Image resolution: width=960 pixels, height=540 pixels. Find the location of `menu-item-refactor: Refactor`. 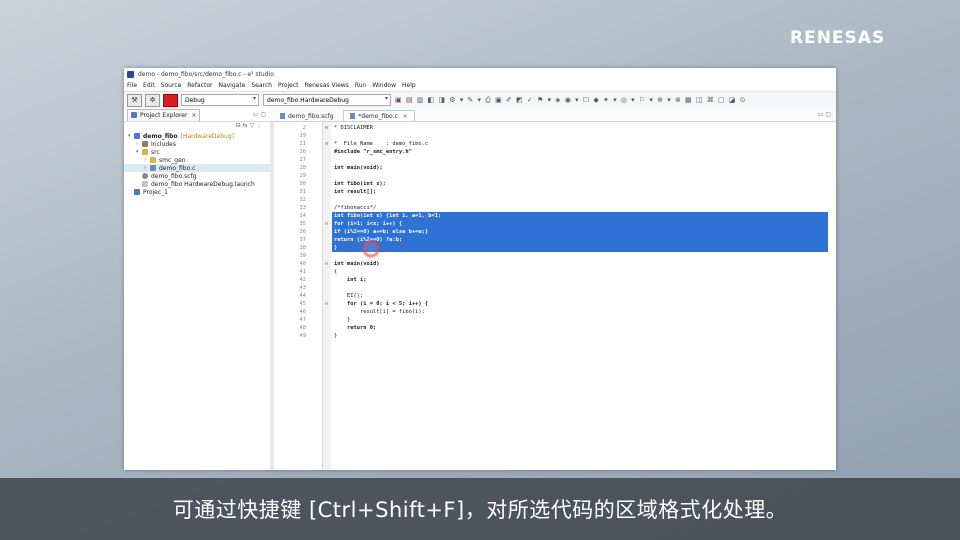

menu-item-refactor: Refactor is located at coordinates (199, 85).